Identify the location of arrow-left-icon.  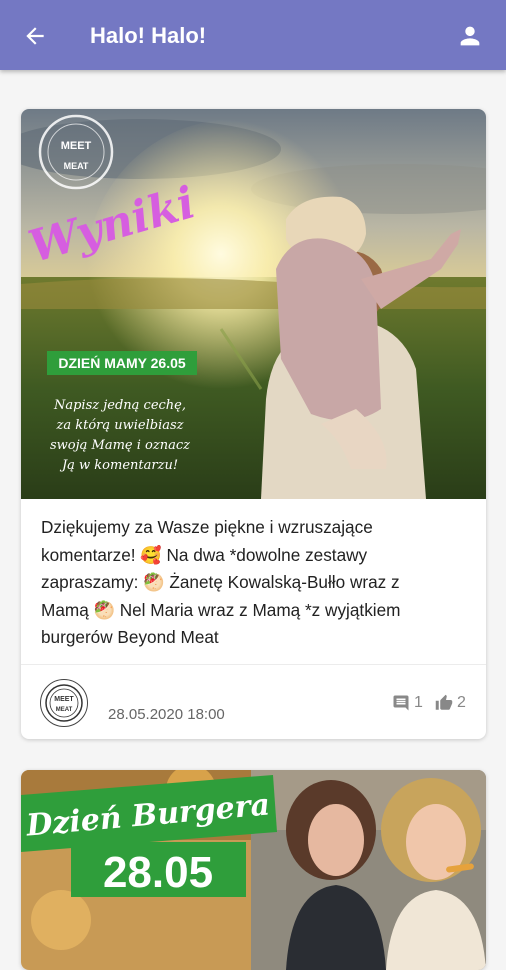
(35, 36).